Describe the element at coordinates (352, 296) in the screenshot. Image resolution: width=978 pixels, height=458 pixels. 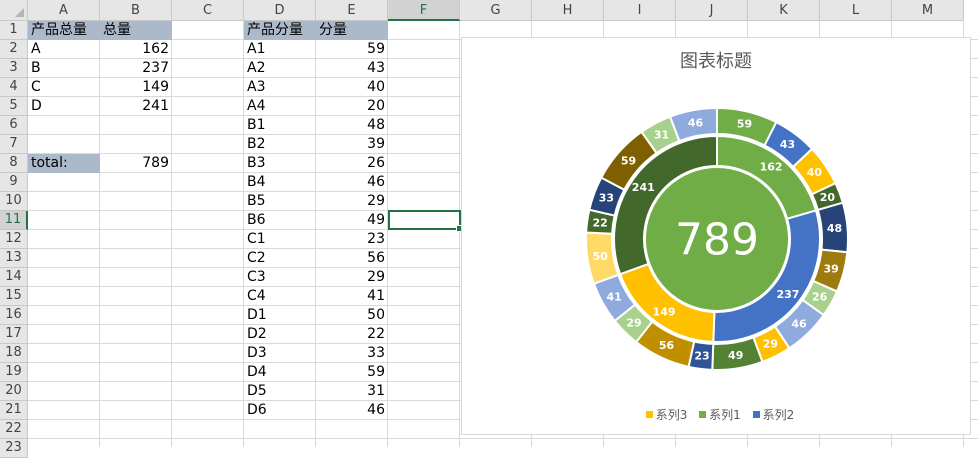
I see `cell-part-value: 41` at that location.